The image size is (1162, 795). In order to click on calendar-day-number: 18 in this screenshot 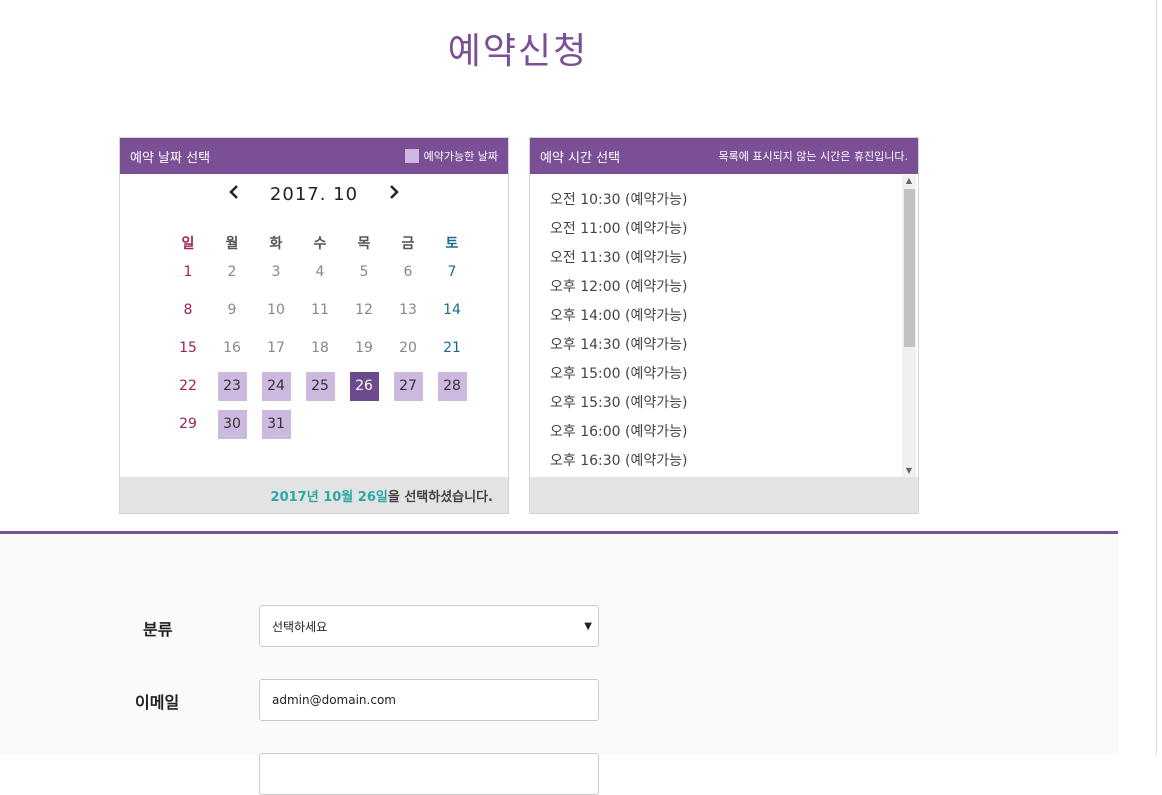, I will do `click(320, 348)`.